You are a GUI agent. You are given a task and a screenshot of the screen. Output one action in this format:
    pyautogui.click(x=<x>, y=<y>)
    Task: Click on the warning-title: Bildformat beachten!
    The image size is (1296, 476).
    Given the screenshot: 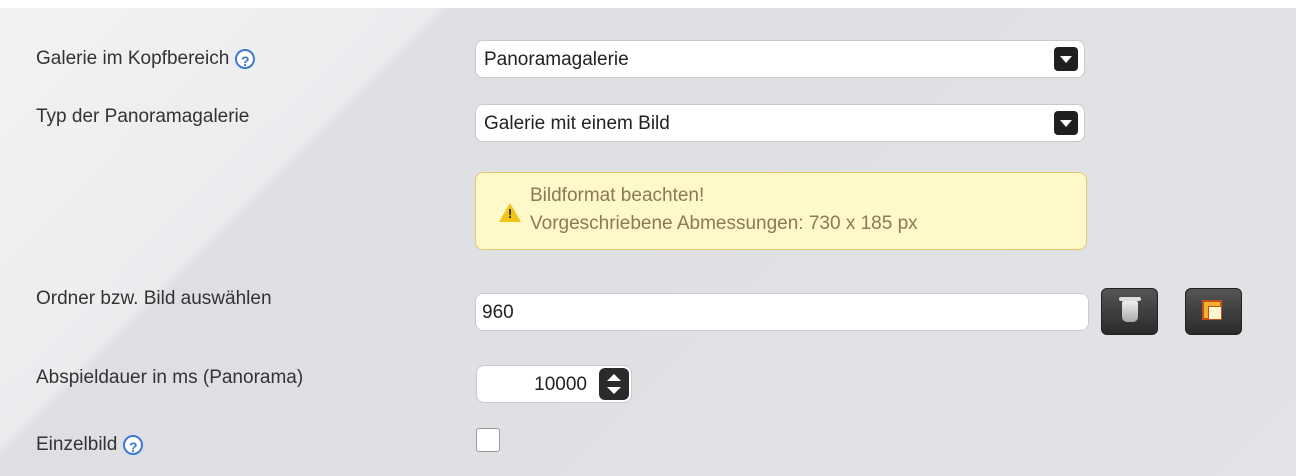 What is the action you would take?
    pyautogui.click(x=617, y=195)
    